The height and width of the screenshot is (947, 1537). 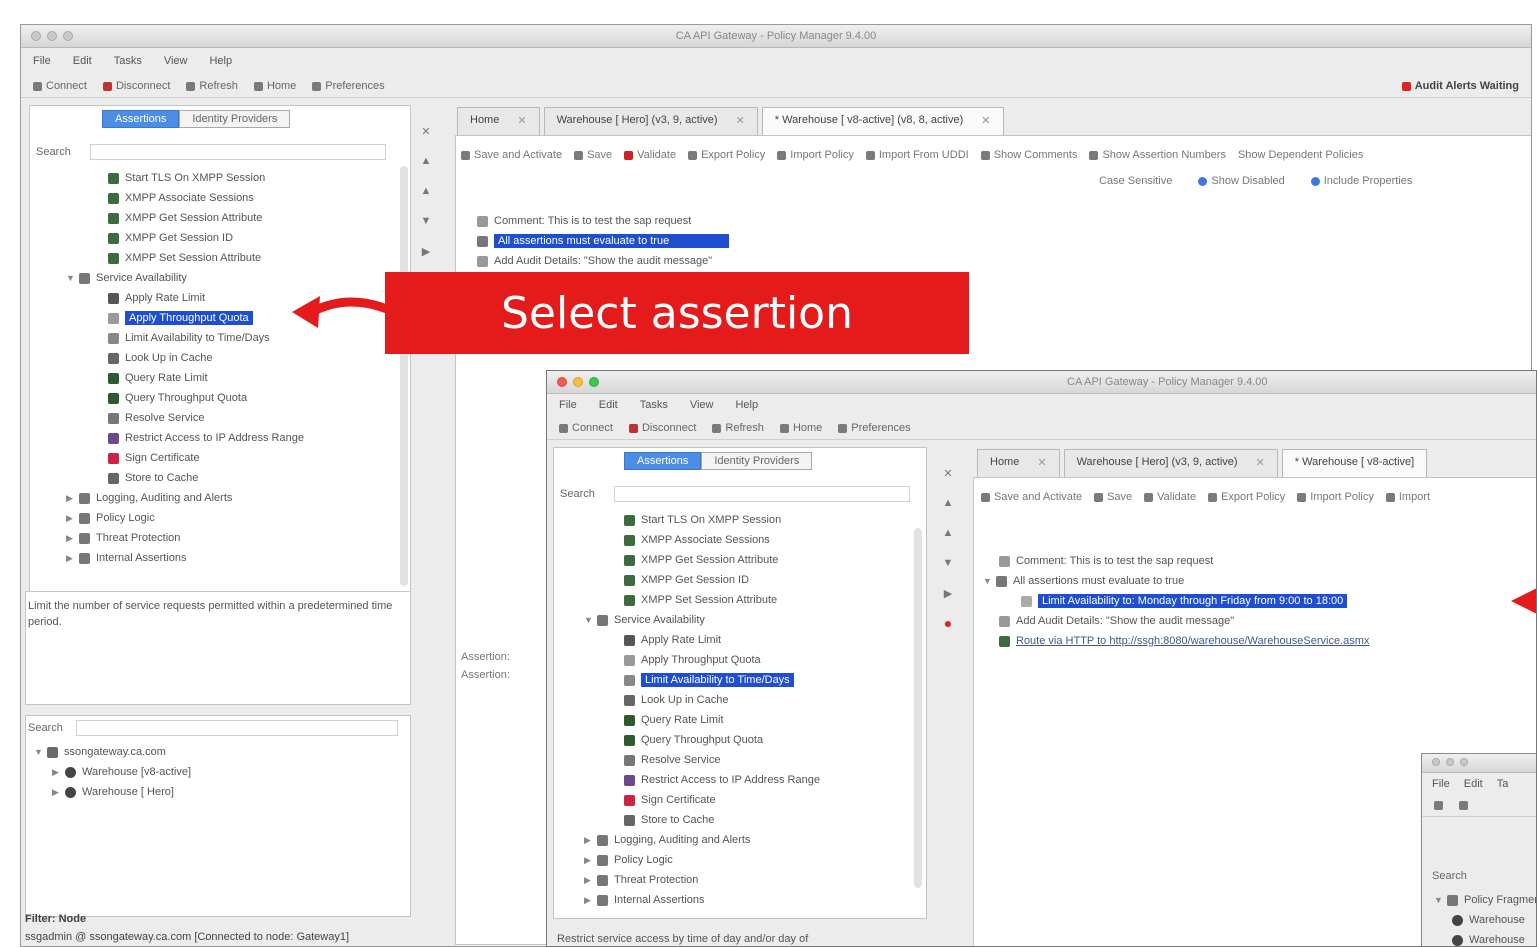 What do you see at coordinates (740, 680) in the screenshot?
I see `tree-item-selected: Limit Availability to Time/Days` at bounding box center [740, 680].